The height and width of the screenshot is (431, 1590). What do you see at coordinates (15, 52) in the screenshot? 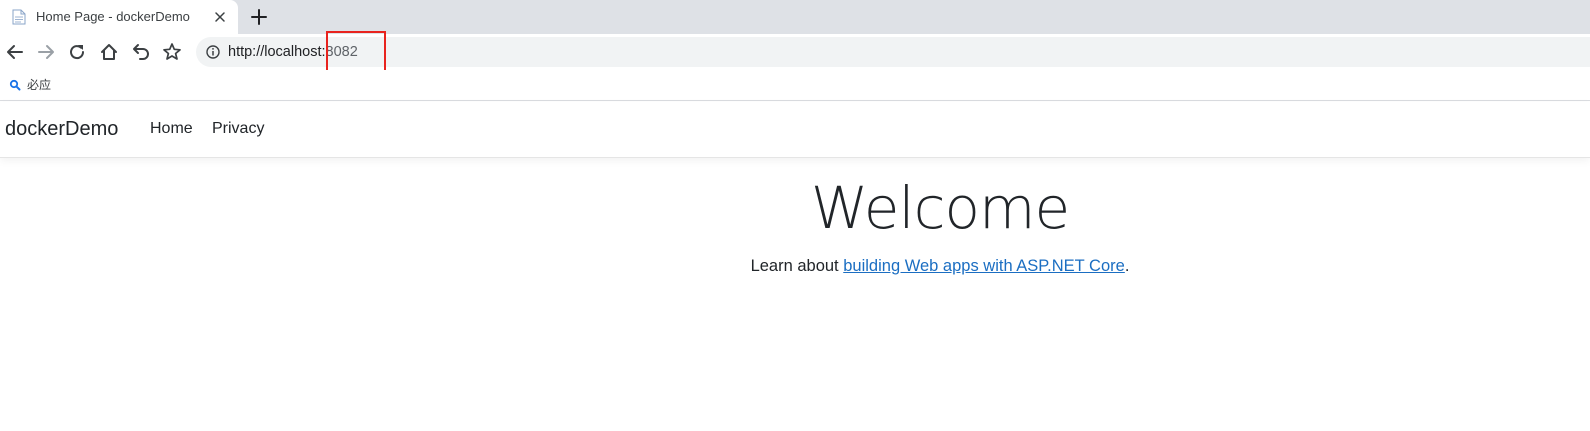
I see `back-icon` at bounding box center [15, 52].